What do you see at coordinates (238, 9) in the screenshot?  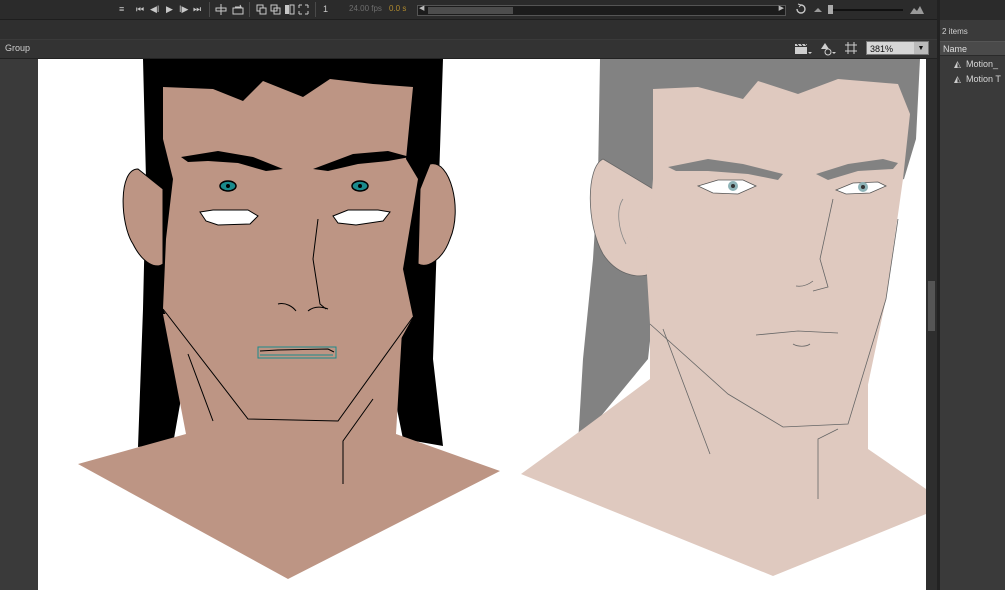 I see `loop-icon` at bounding box center [238, 9].